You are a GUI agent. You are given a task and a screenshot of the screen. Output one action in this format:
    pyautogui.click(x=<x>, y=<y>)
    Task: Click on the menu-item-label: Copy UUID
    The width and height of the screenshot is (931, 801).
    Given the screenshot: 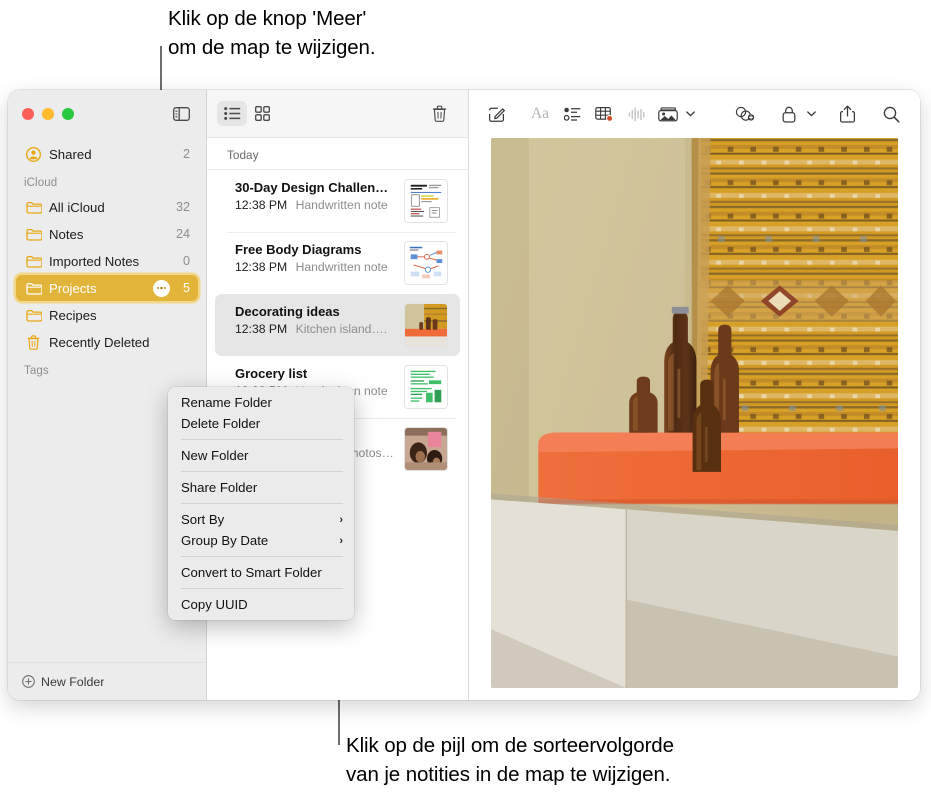 What is the action you would take?
    pyautogui.click(x=214, y=604)
    